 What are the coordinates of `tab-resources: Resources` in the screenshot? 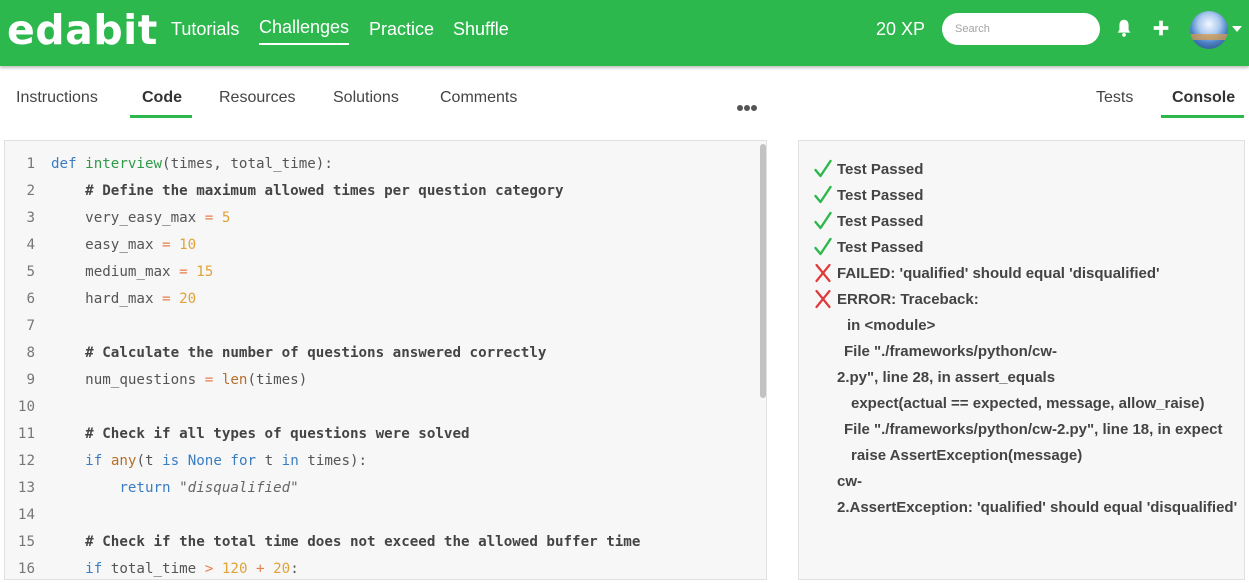 It's located at (257, 102).